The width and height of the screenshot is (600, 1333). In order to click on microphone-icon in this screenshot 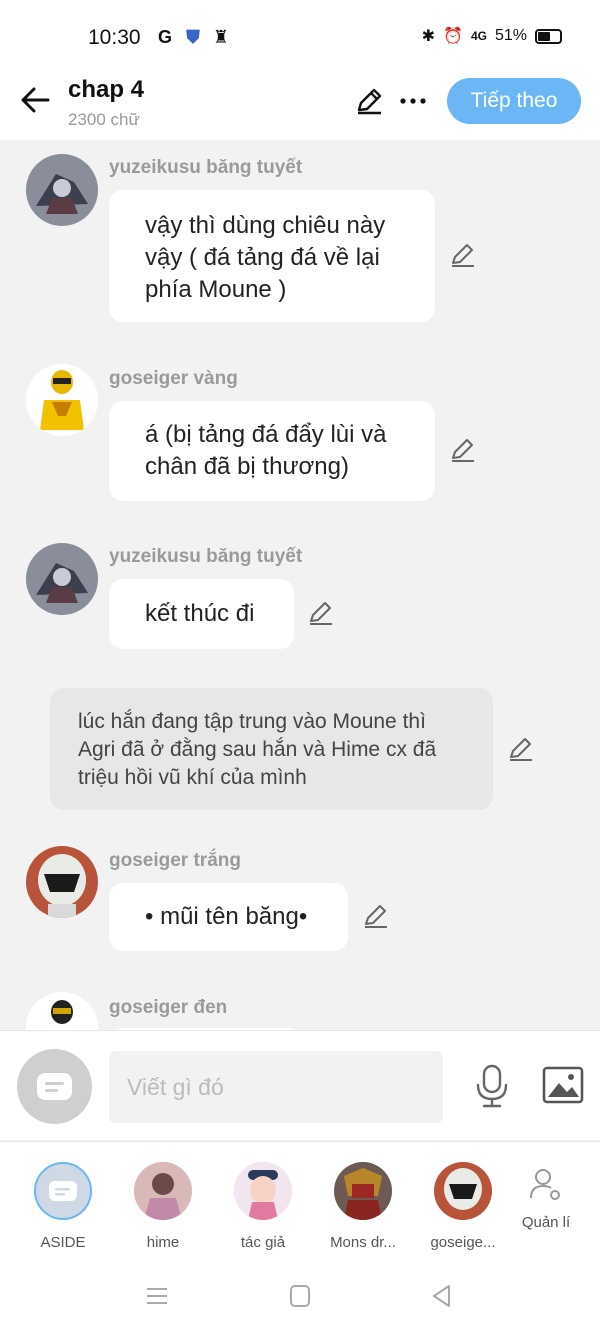, I will do `click(492, 1086)`.